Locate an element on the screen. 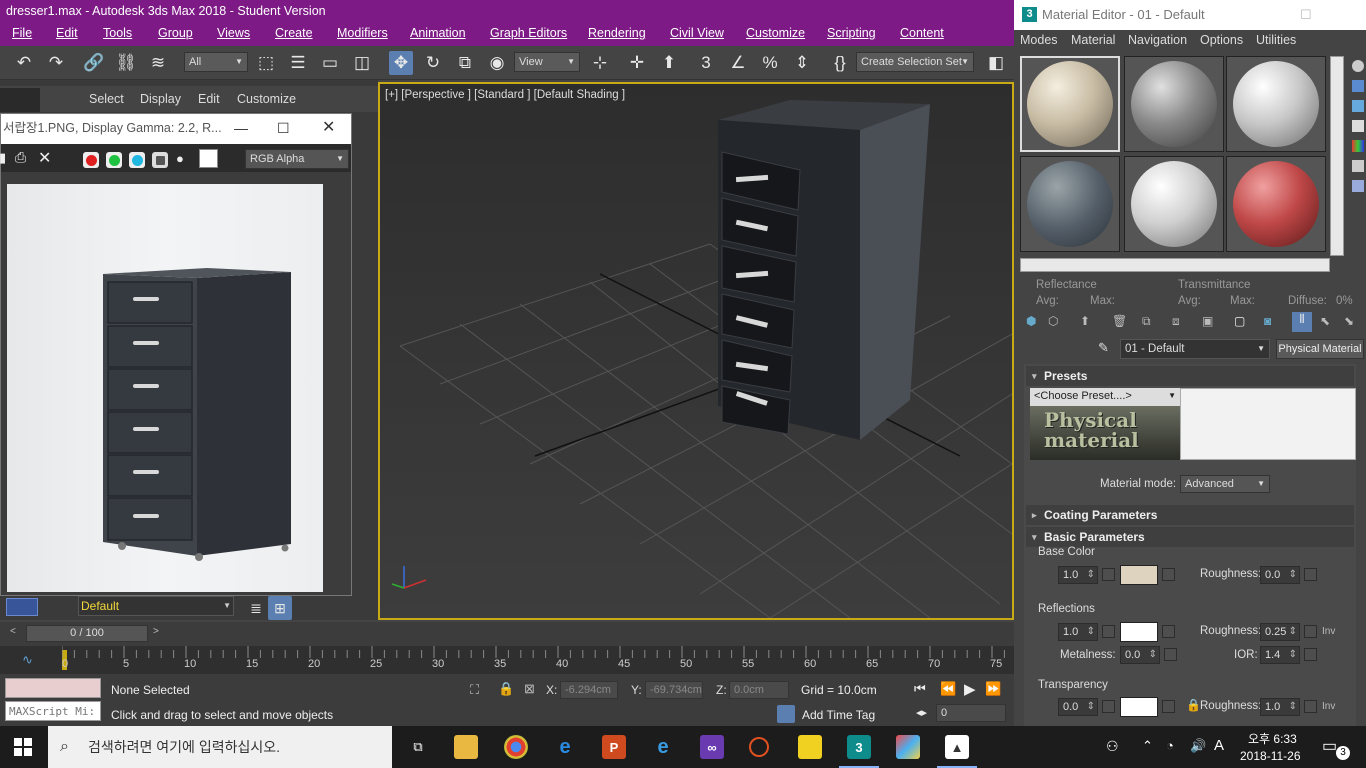  time-slider-prev-icon: < is located at coordinates (13, 631).